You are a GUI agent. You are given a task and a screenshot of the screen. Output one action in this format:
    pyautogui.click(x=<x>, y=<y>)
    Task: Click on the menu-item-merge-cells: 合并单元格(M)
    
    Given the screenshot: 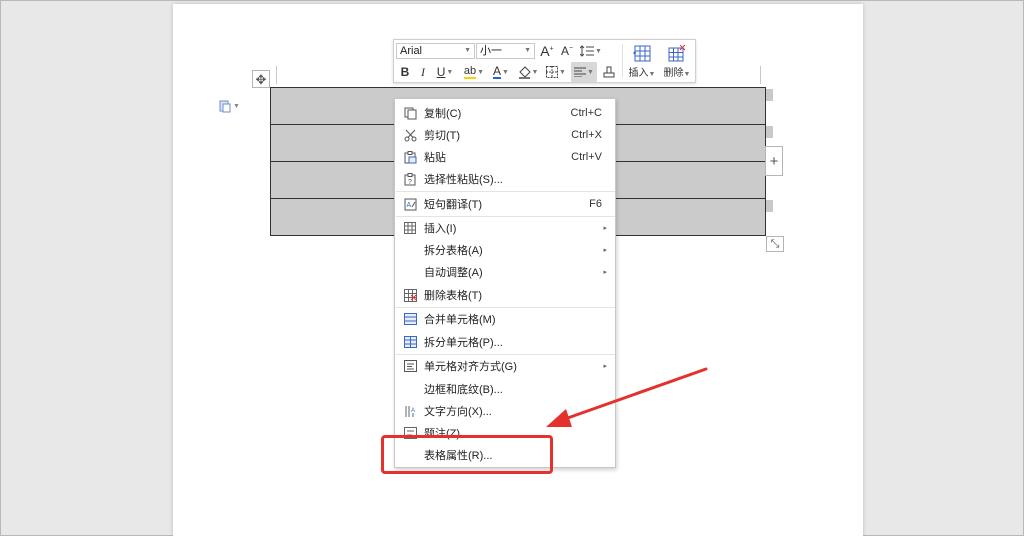 What is the action you would take?
    pyautogui.click(x=505, y=319)
    